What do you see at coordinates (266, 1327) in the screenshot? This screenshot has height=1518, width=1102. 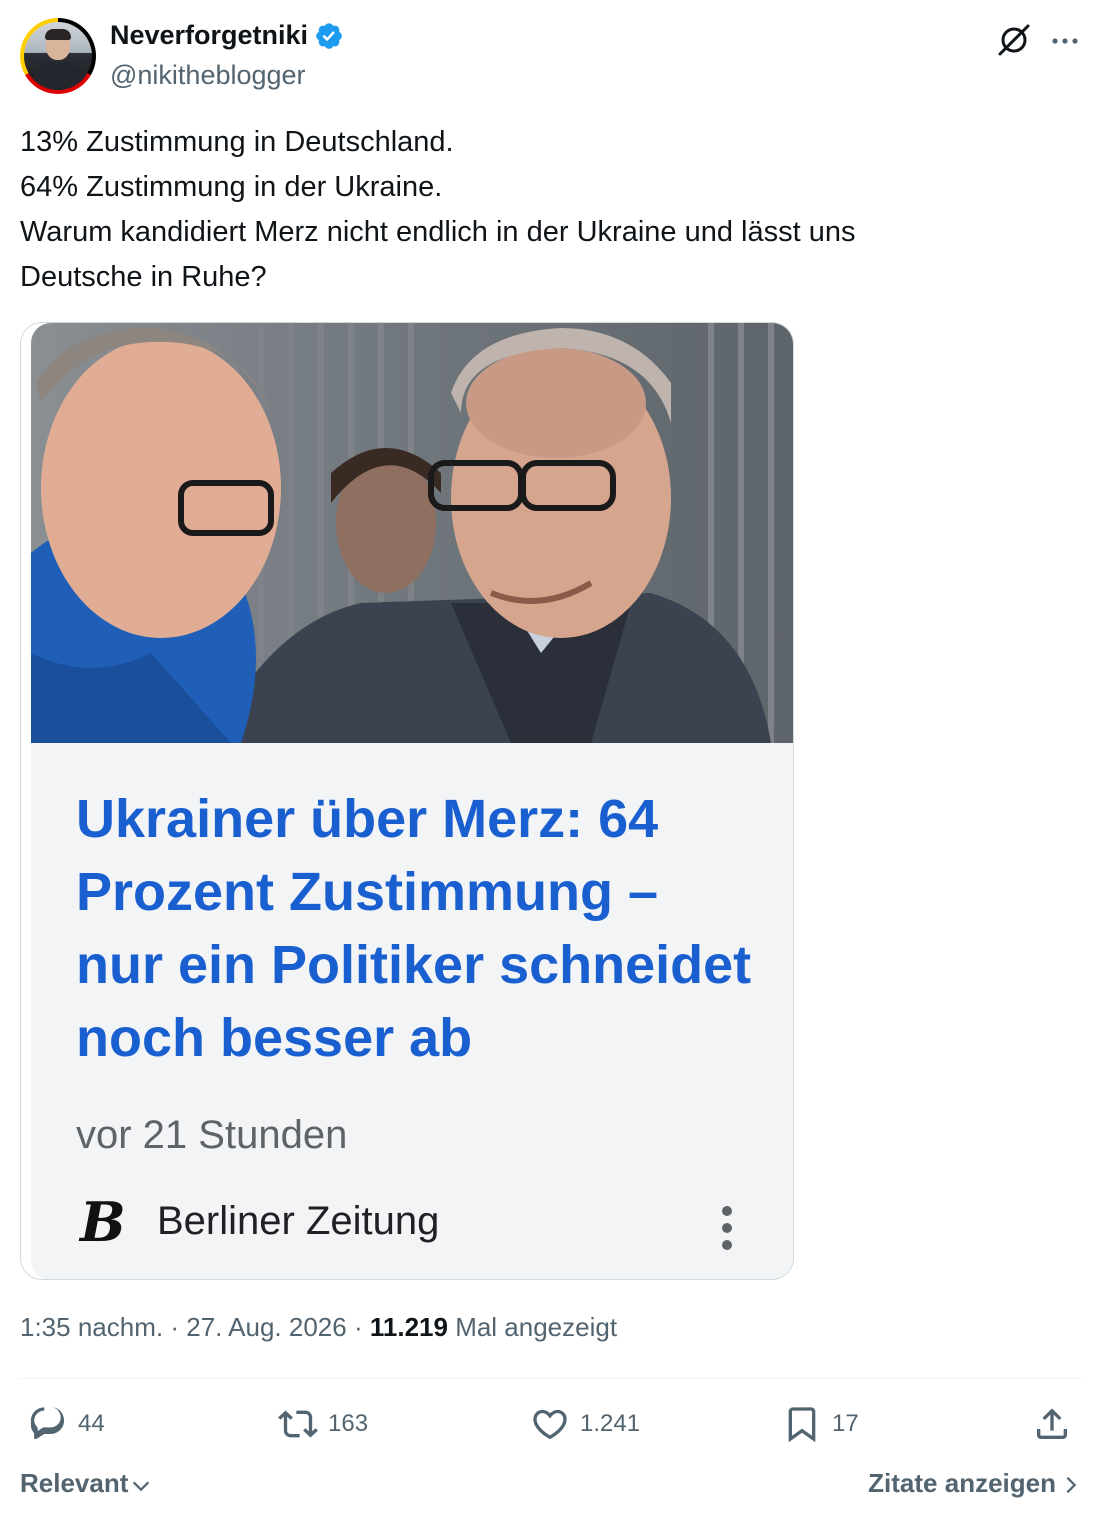 I see `tweet-date: 27. Aug. 2026` at bounding box center [266, 1327].